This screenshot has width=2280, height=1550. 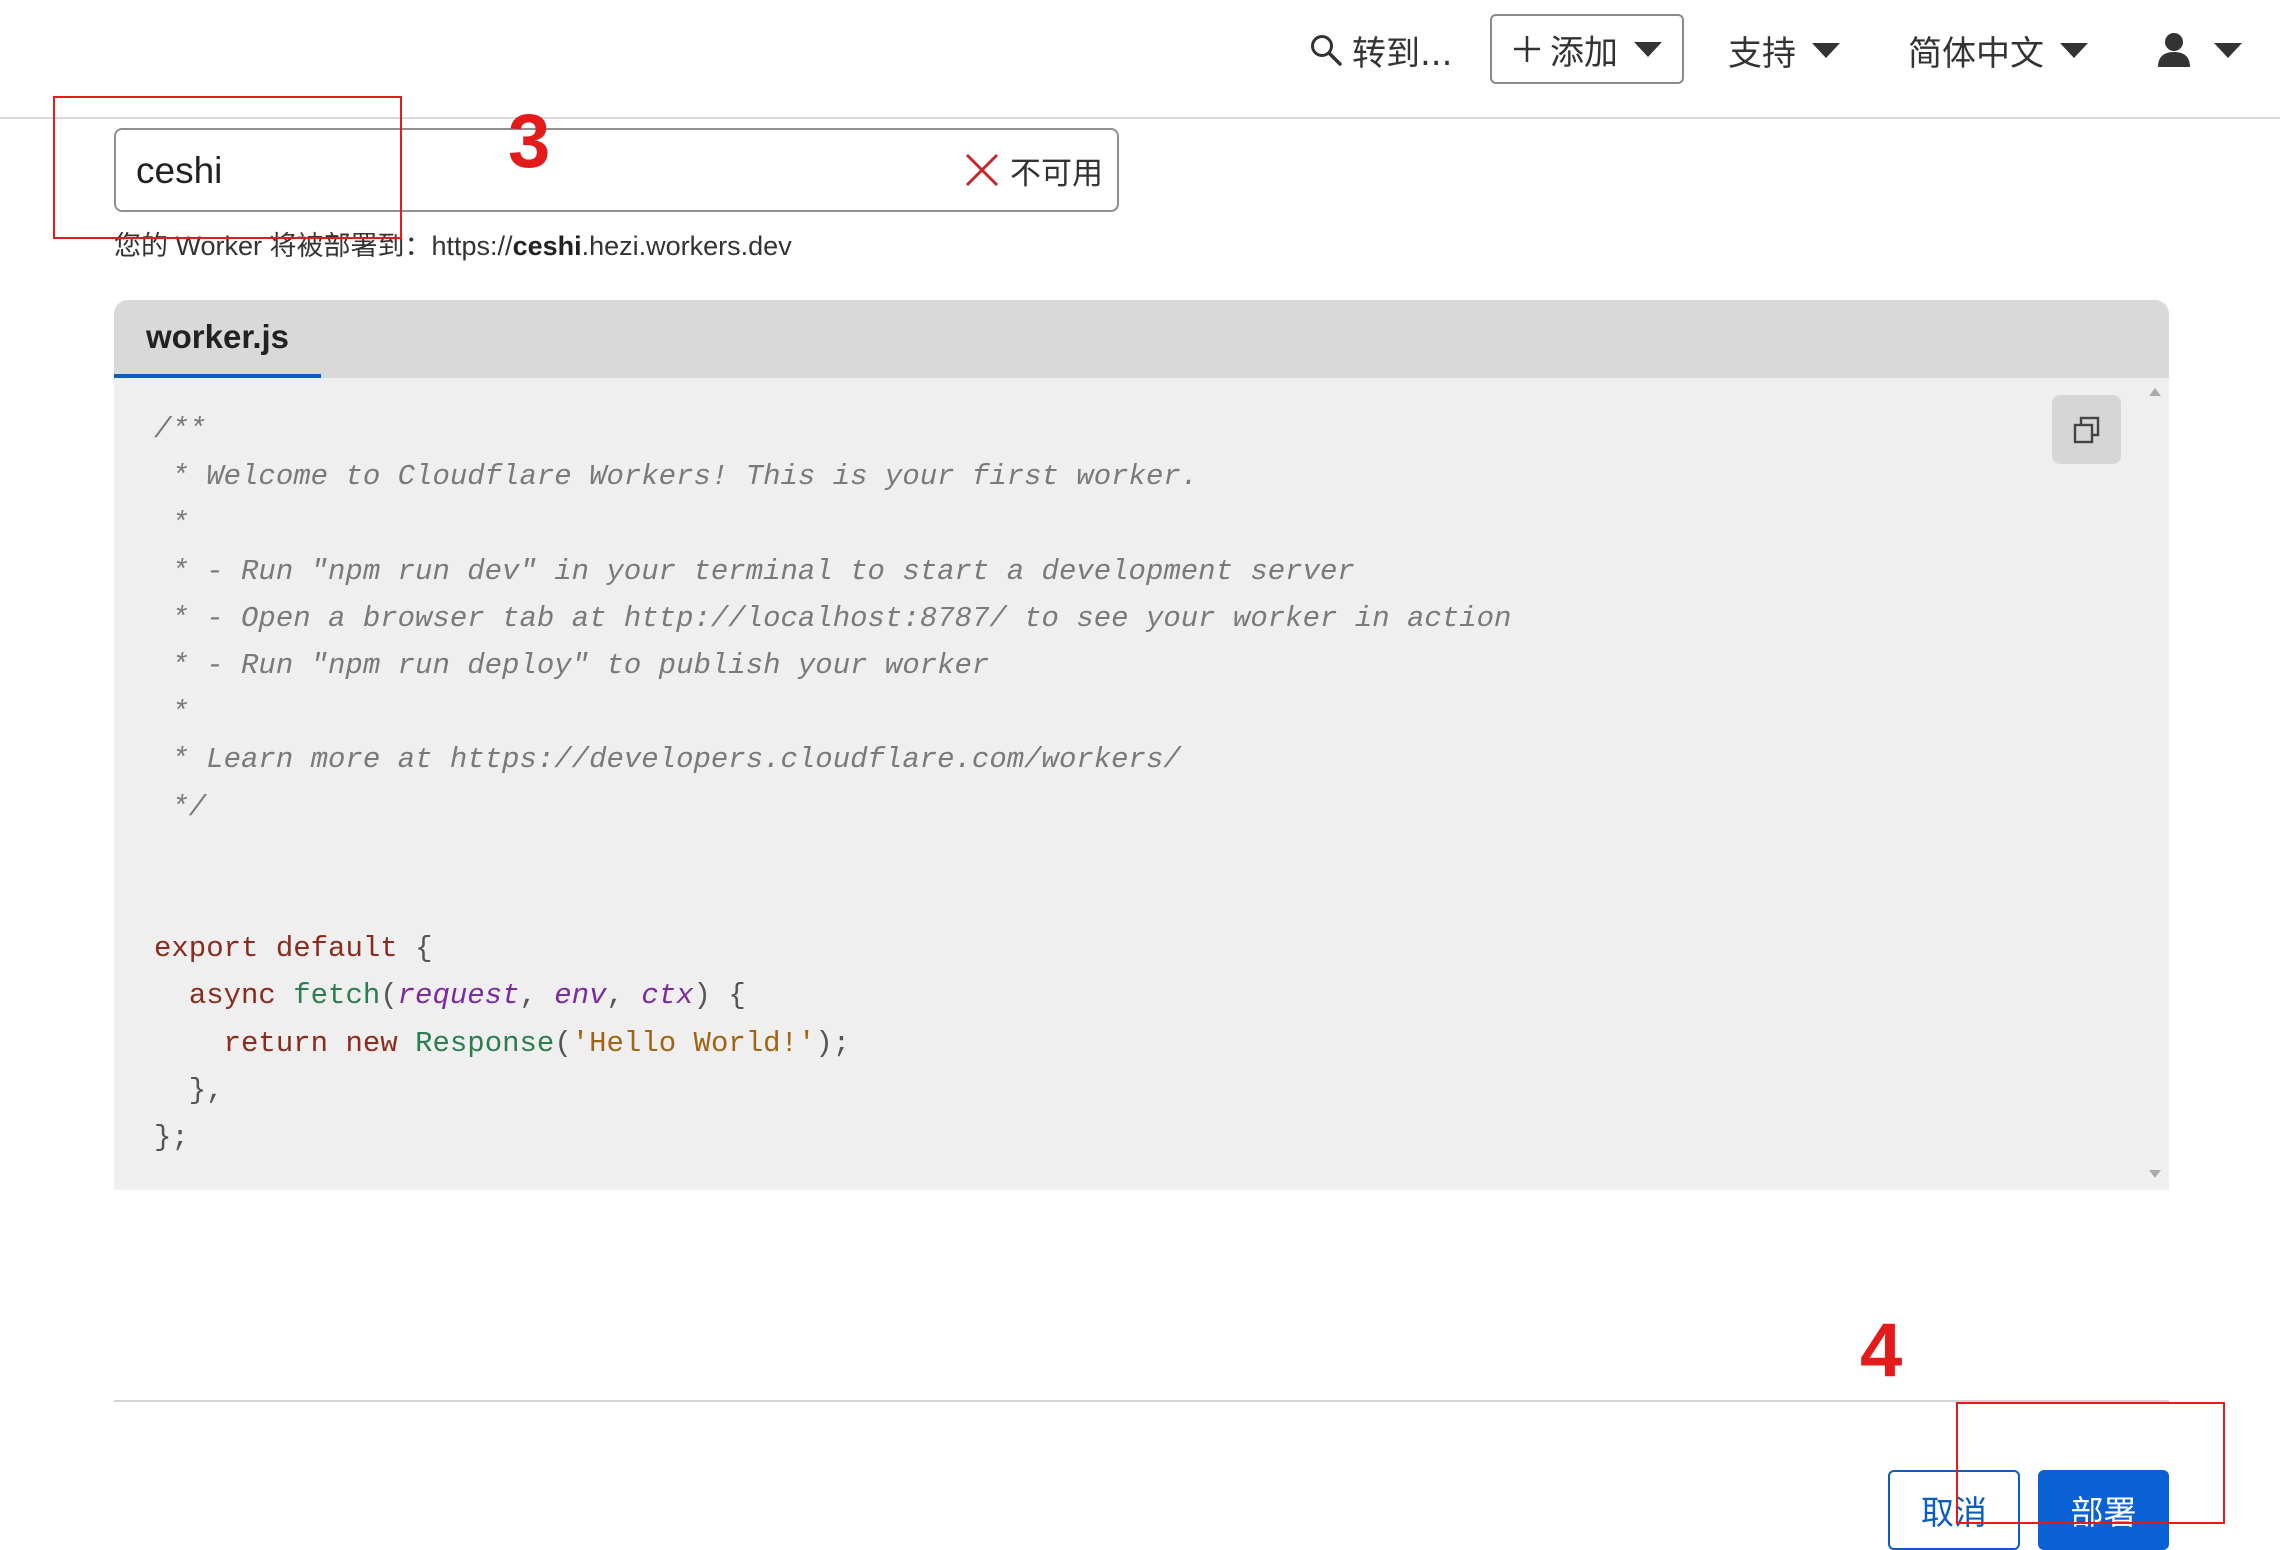 I want to click on add-button: 添加, so click(x=1587, y=49).